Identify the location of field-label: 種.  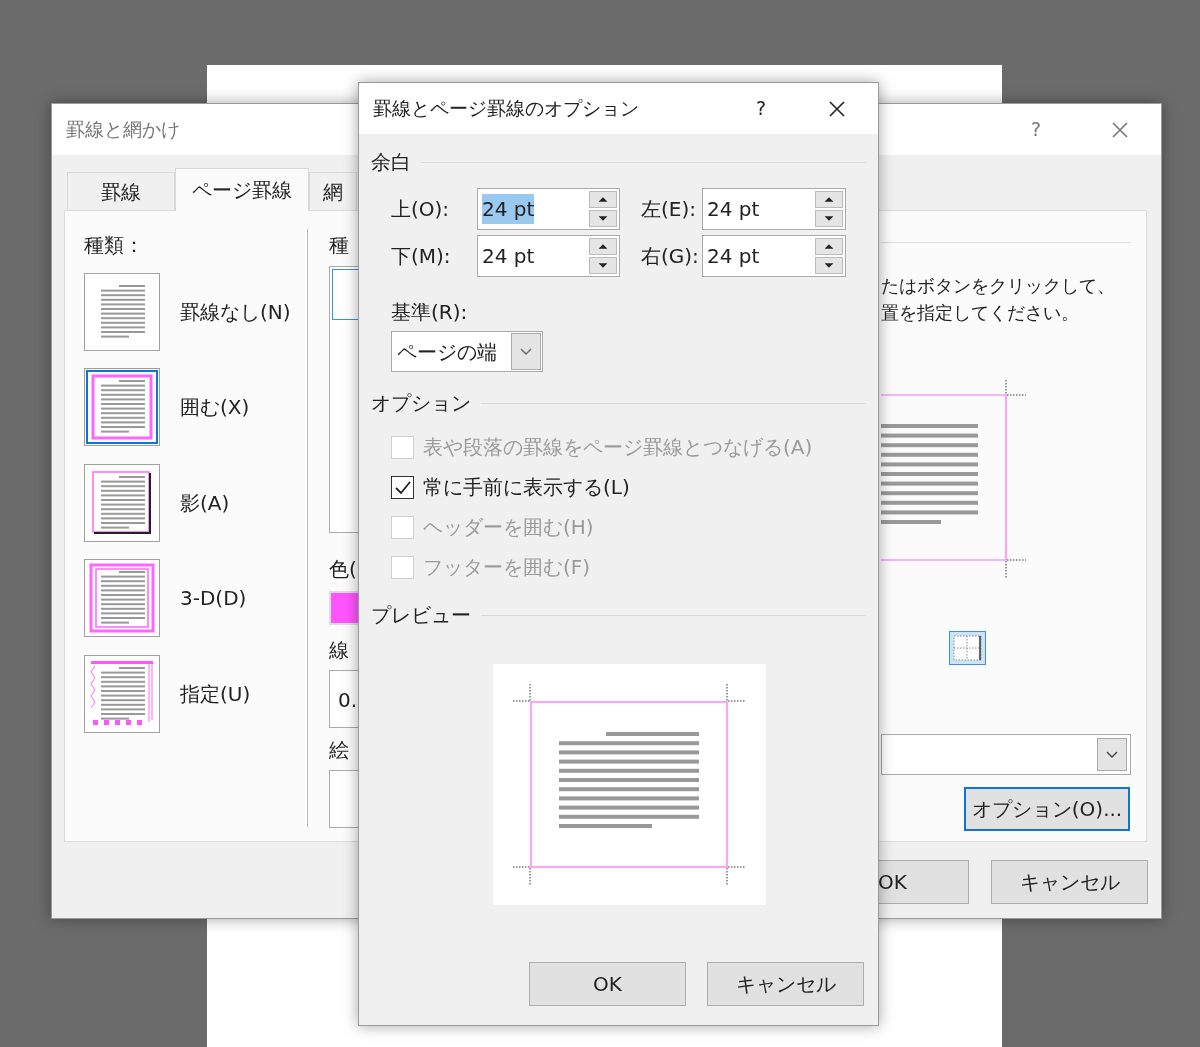
(339, 245).